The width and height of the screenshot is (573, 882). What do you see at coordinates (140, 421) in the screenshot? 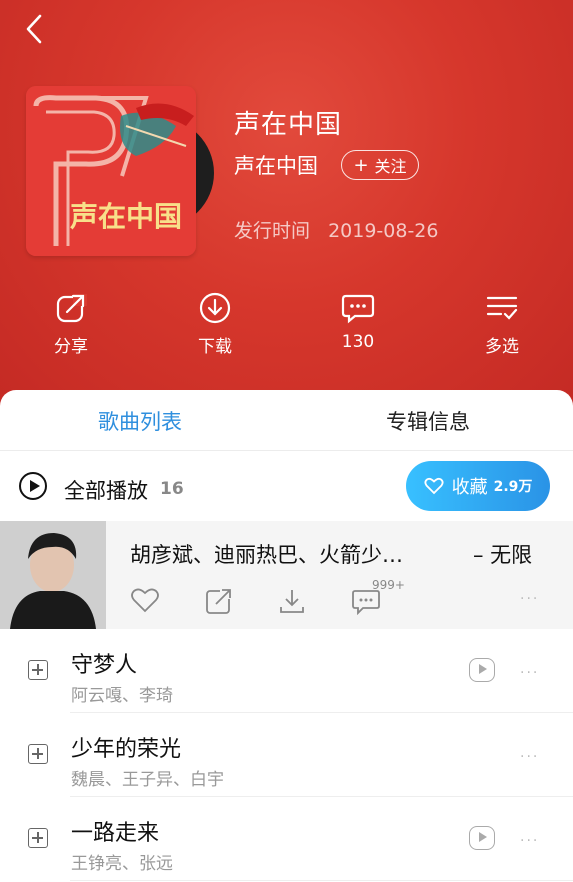
I see `tab-song-list: 歌曲列表` at bounding box center [140, 421].